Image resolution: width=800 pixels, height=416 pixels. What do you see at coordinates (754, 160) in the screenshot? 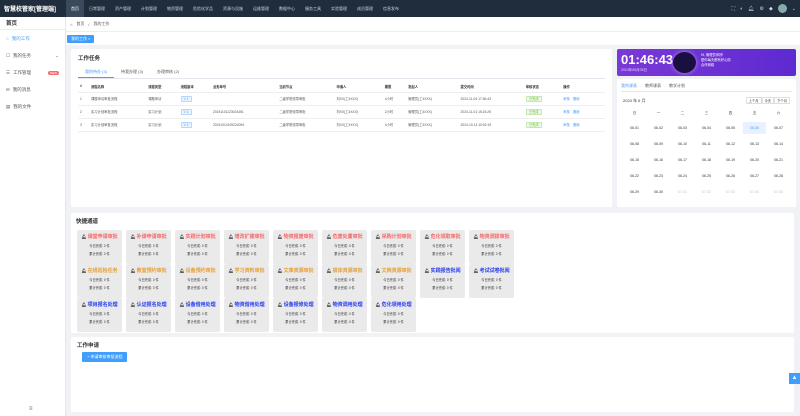
I see `calendar-day: 06-20` at bounding box center [754, 160].